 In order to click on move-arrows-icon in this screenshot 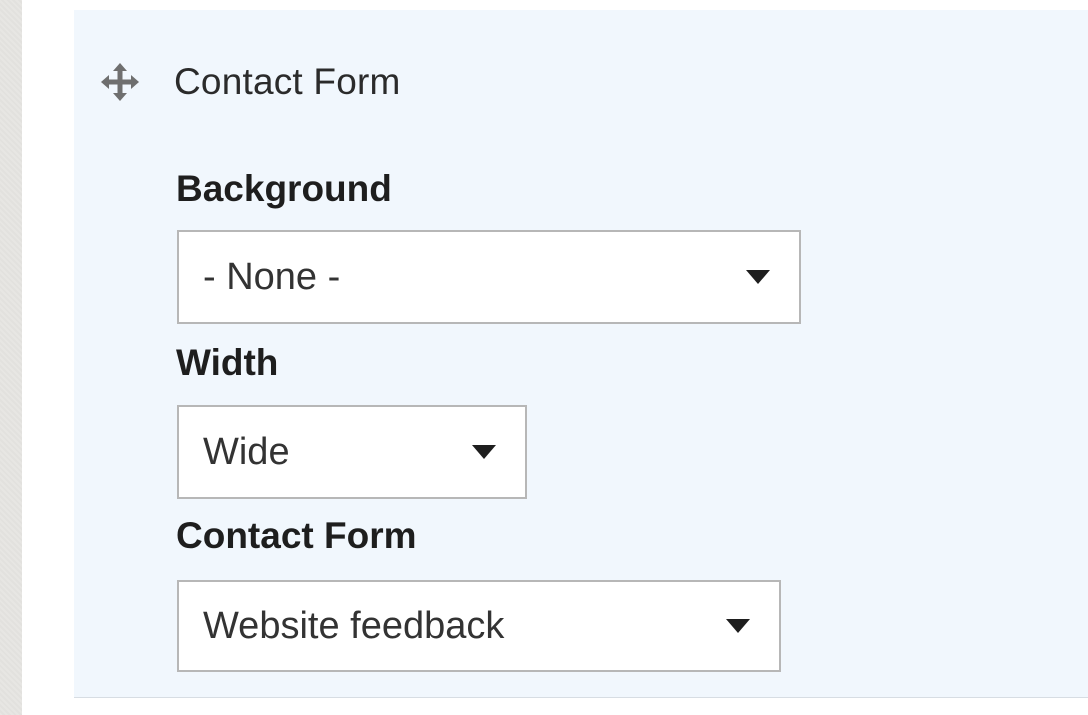, I will do `click(120, 82)`.